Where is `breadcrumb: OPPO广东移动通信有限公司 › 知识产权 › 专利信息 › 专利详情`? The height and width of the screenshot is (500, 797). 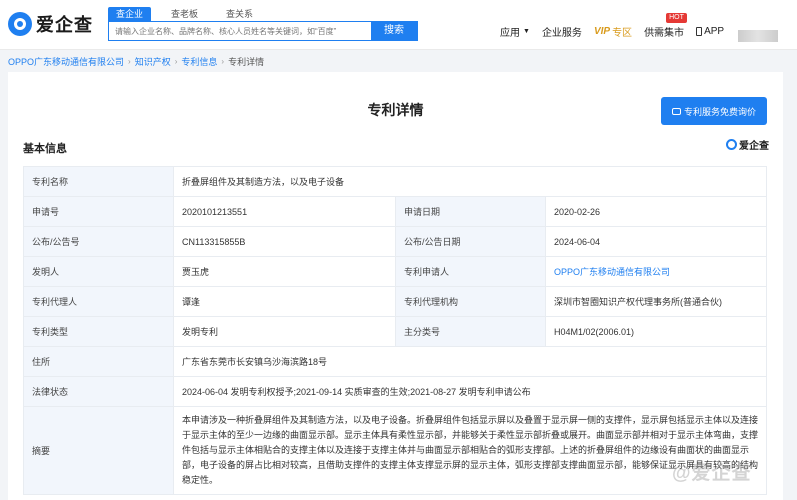 breadcrumb: OPPO广东移动通信有限公司 › 知识产权 › 专利信息 › 专利详情 is located at coordinates (136, 61).